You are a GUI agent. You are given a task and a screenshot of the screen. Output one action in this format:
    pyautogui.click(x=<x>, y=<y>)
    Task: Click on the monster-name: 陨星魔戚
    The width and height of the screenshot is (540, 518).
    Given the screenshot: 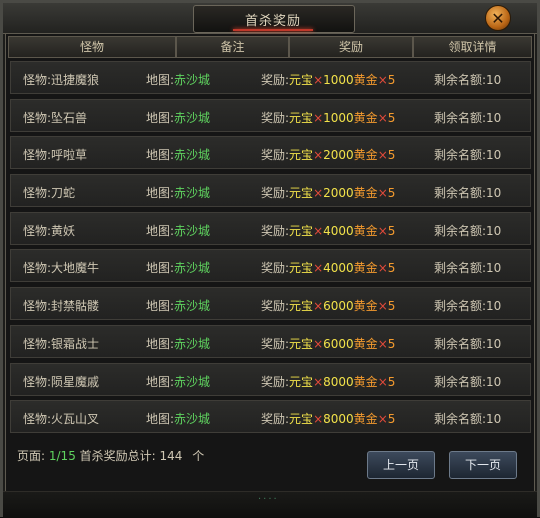 What is the action you would take?
    pyautogui.click(x=75, y=381)
    